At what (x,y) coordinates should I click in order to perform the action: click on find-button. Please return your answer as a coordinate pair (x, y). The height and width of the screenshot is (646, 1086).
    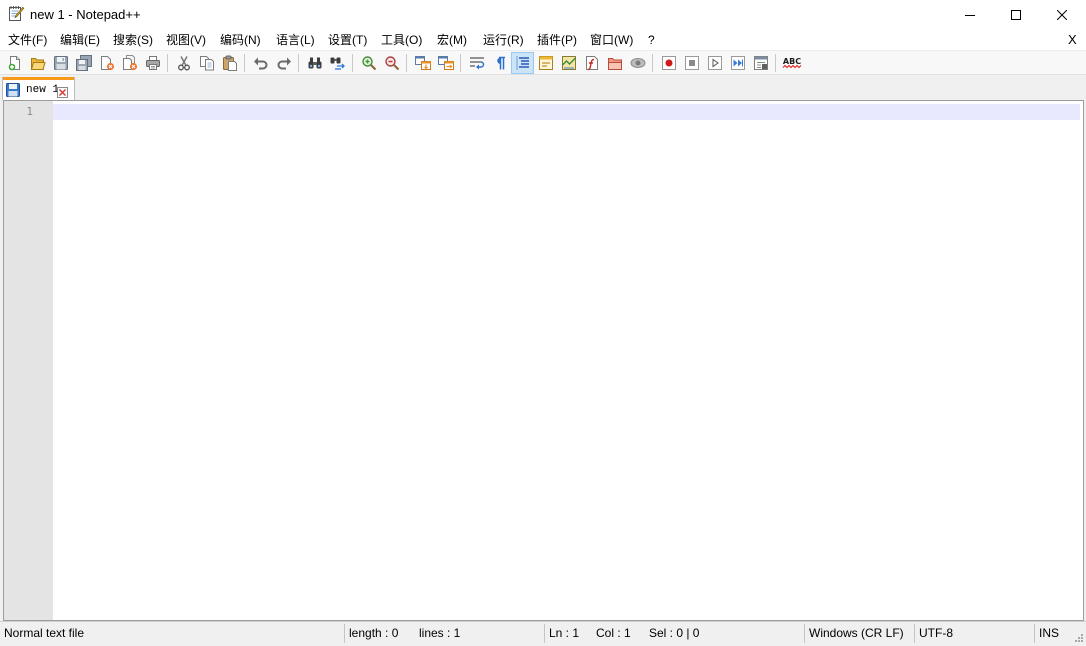
    Looking at the image, I should click on (314, 63).